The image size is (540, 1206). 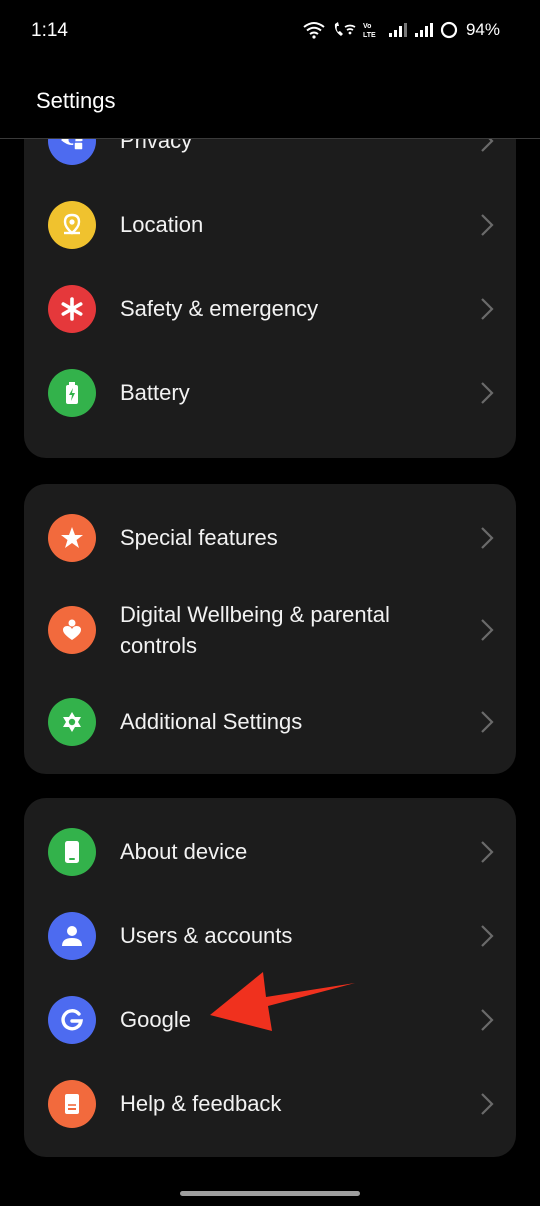 What do you see at coordinates (155, 392) in the screenshot?
I see `settings-item-label: Battery` at bounding box center [155, 392].